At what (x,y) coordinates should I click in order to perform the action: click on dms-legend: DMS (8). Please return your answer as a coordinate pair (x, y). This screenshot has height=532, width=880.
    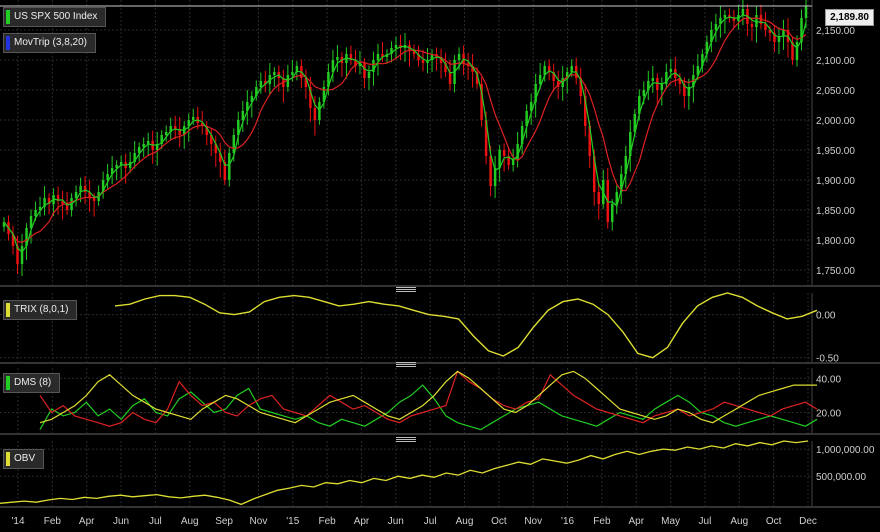
    Looking at the image, I should click on (32, 383).